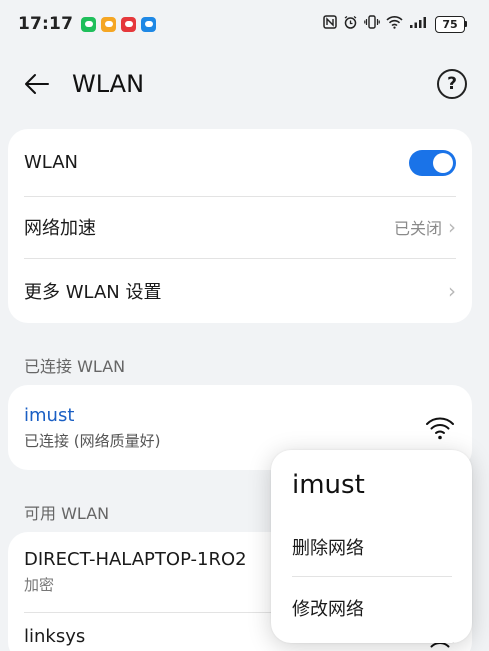 This screenshot has height=651, width=489. Describe the element at coordinates (240, 162) in the screenshot. I see `wlan-toggle-row: WLAN` at that location.